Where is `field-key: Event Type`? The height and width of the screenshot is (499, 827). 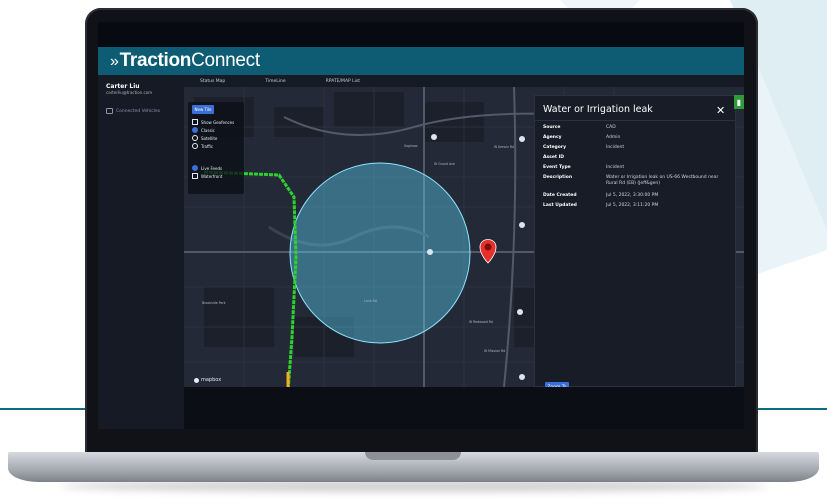 field-key: Event Type is located at coordinates (557, 167).